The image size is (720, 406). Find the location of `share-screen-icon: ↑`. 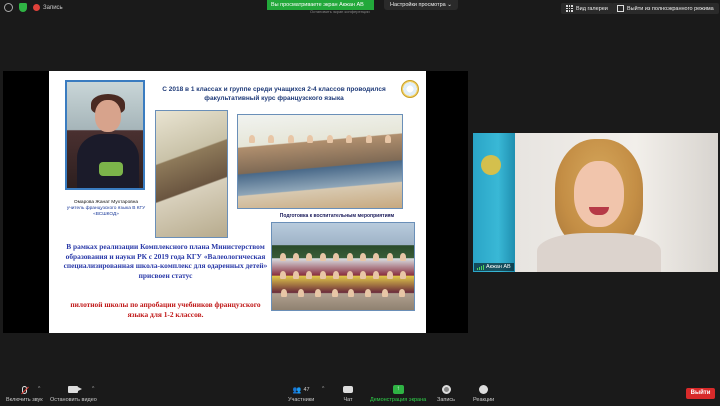

share-screen-icon: ↑ is located at coordinates (398, 389).